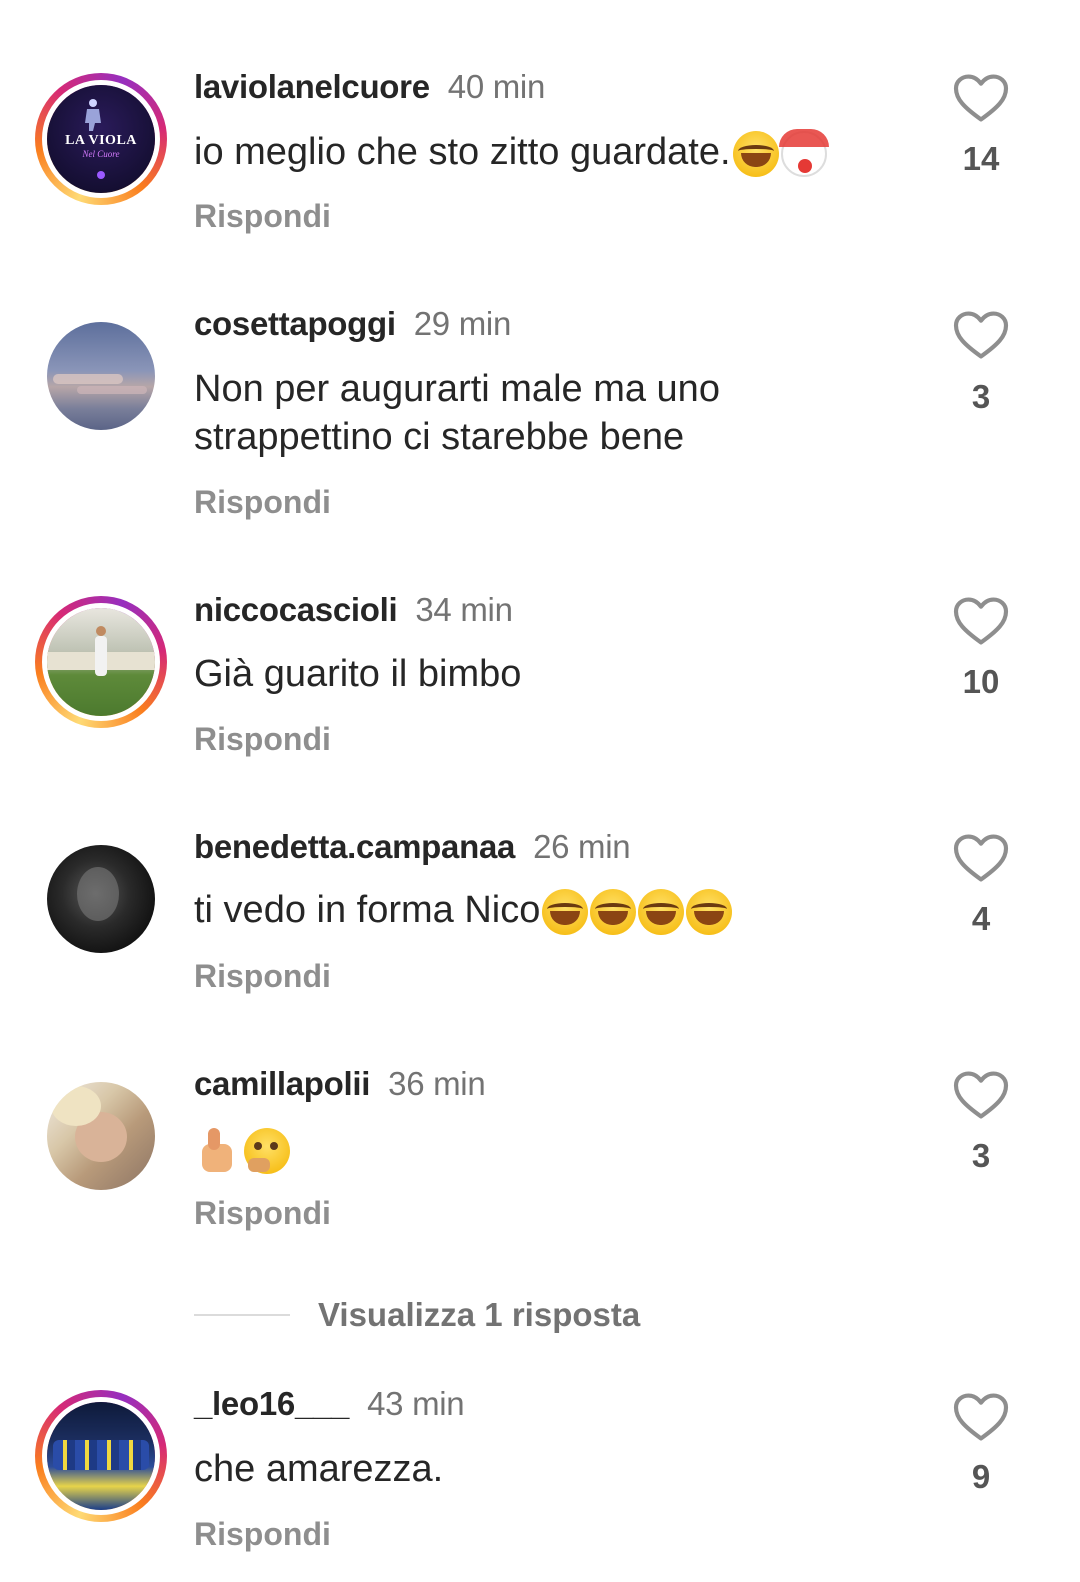 Image resolution: width=1080 pixels, height=1582 pixels. I want to click on comment-username: niccocascioli 34 min, so click(353, 610).